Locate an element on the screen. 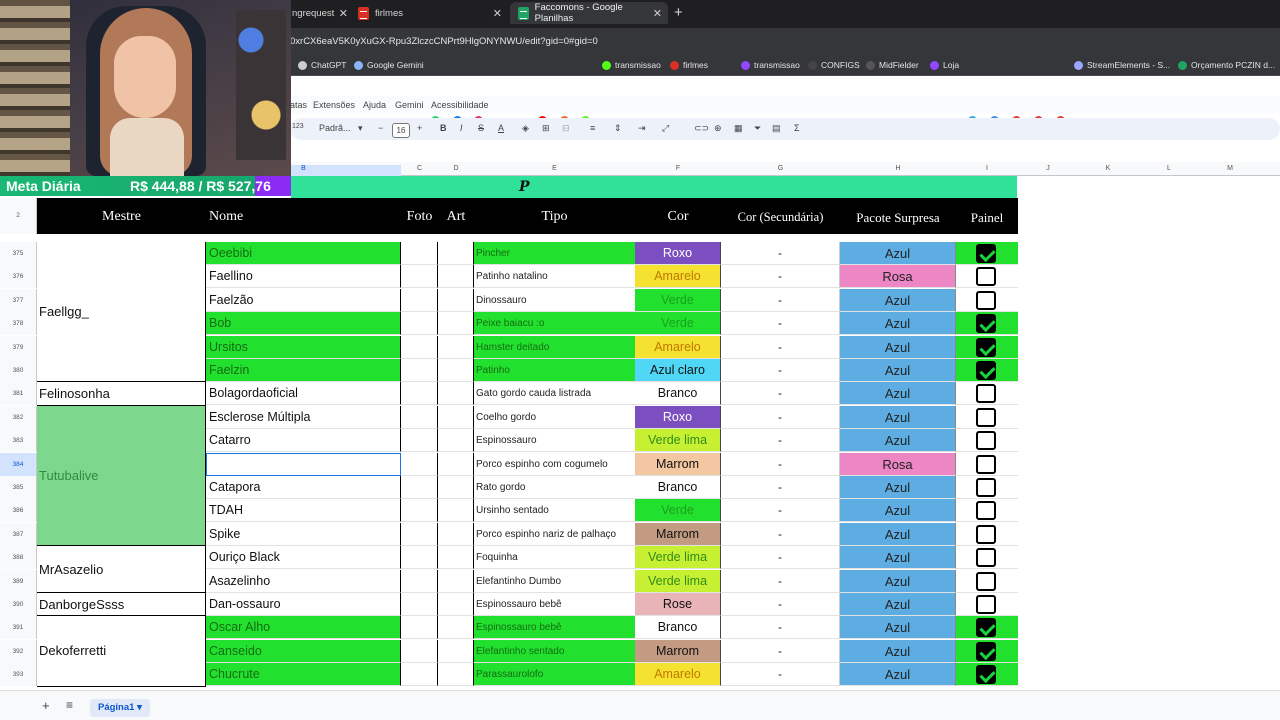 This screenshot has width=1280, height=720. menu-item-gemini: Gemini is located at coordinates (409, 105).